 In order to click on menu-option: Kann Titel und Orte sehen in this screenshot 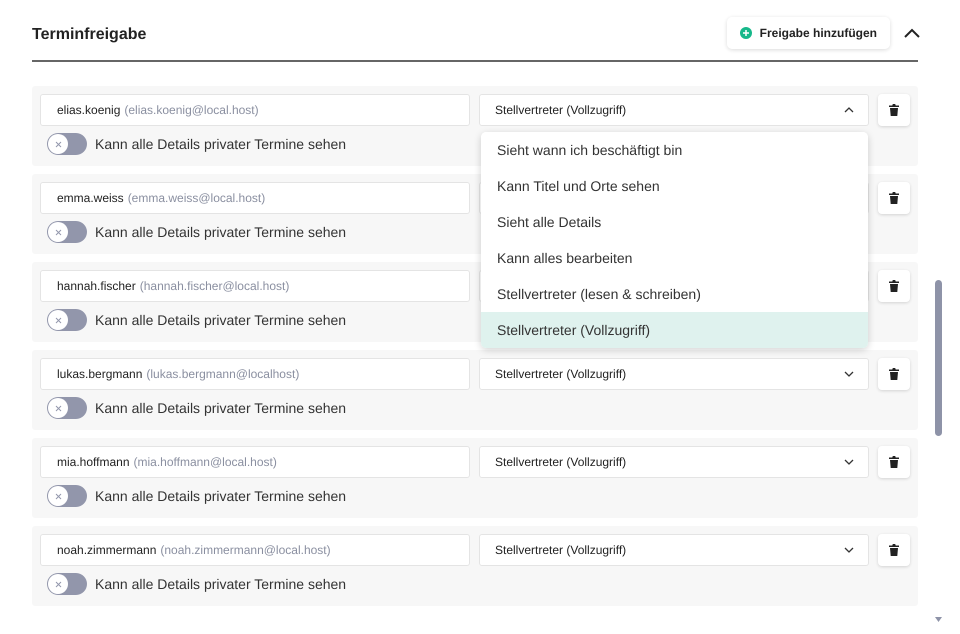, I will do `click(674, 186)`.